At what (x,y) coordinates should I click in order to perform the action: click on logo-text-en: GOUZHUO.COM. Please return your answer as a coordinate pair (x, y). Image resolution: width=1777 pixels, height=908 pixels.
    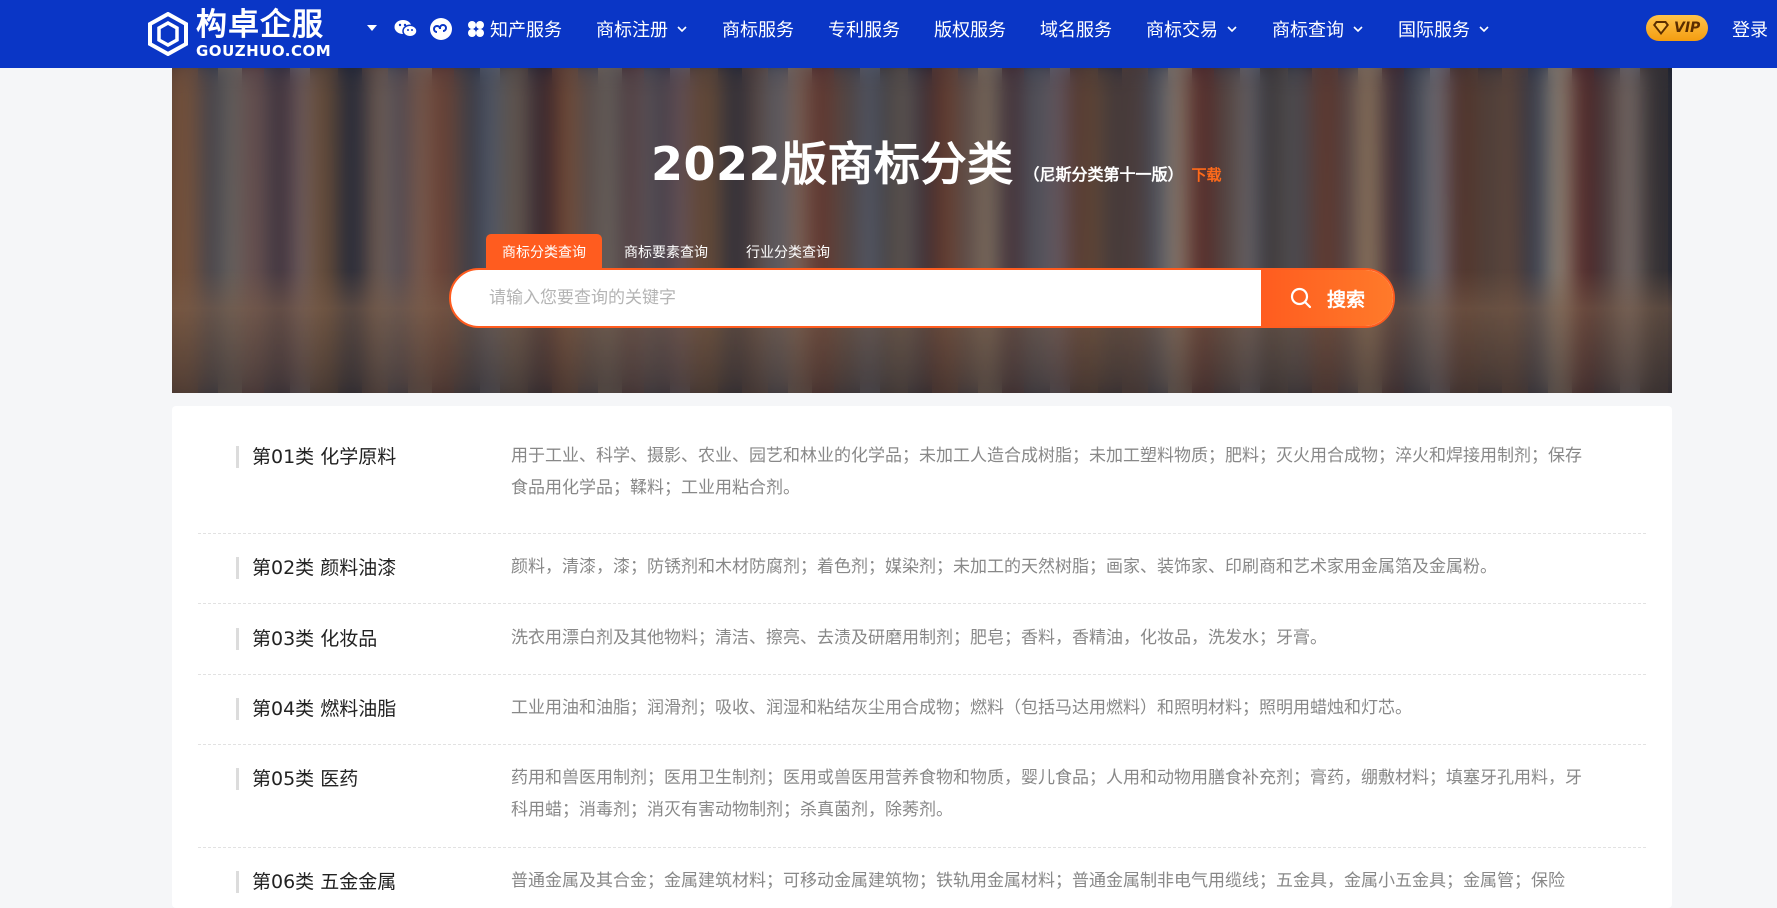
    Looking at the image, I should click on (264, 50).